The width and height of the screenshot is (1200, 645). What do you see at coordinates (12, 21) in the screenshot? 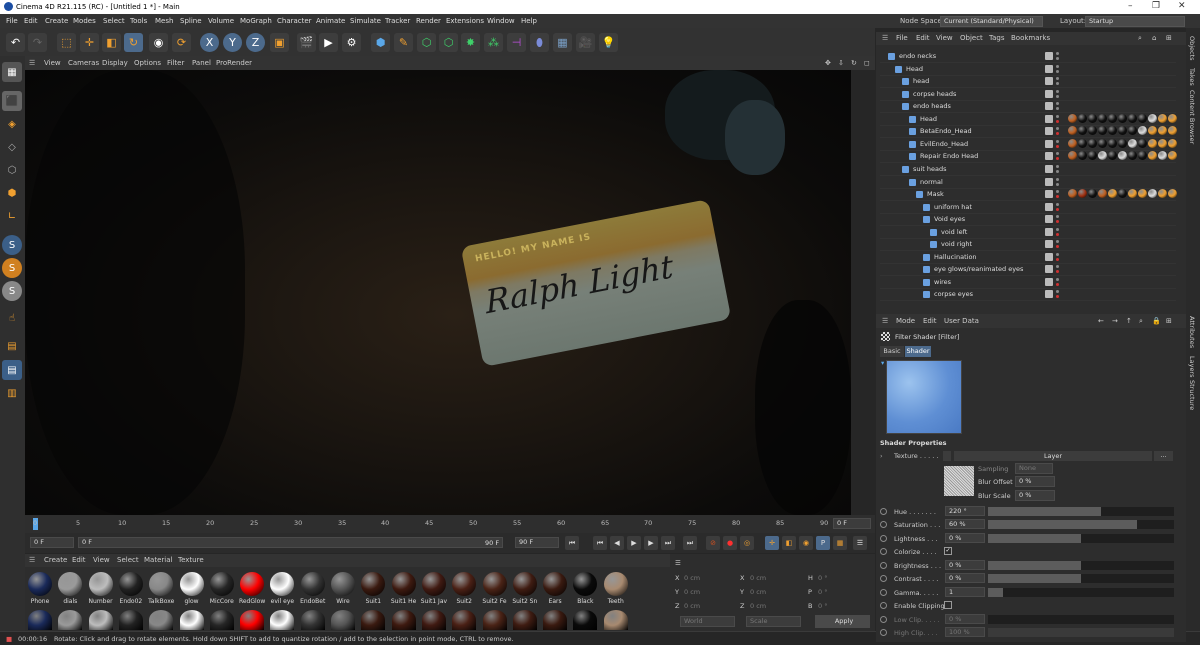
I see `menu-file: File` at bounding box center [12, 21].